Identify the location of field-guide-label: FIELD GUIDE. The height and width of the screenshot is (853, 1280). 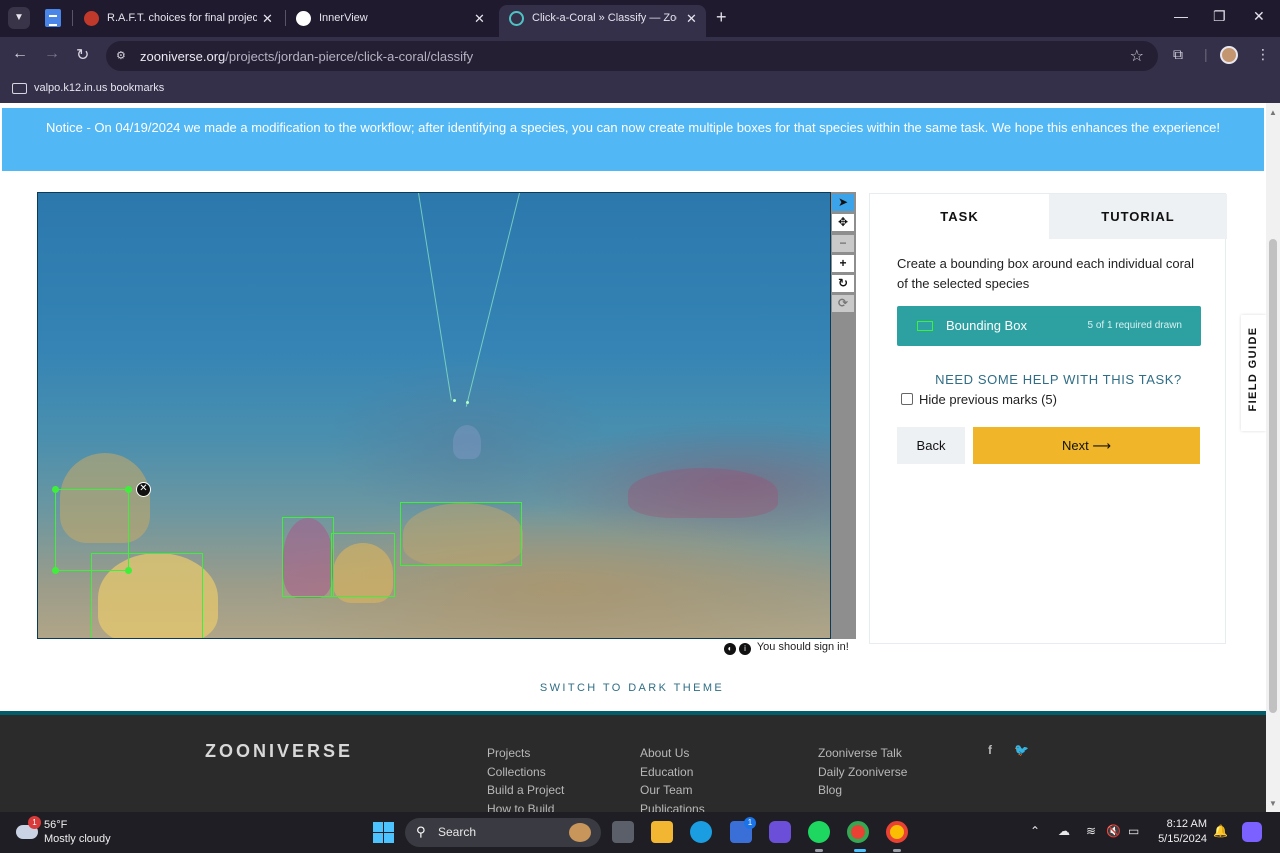
(1253, 369).